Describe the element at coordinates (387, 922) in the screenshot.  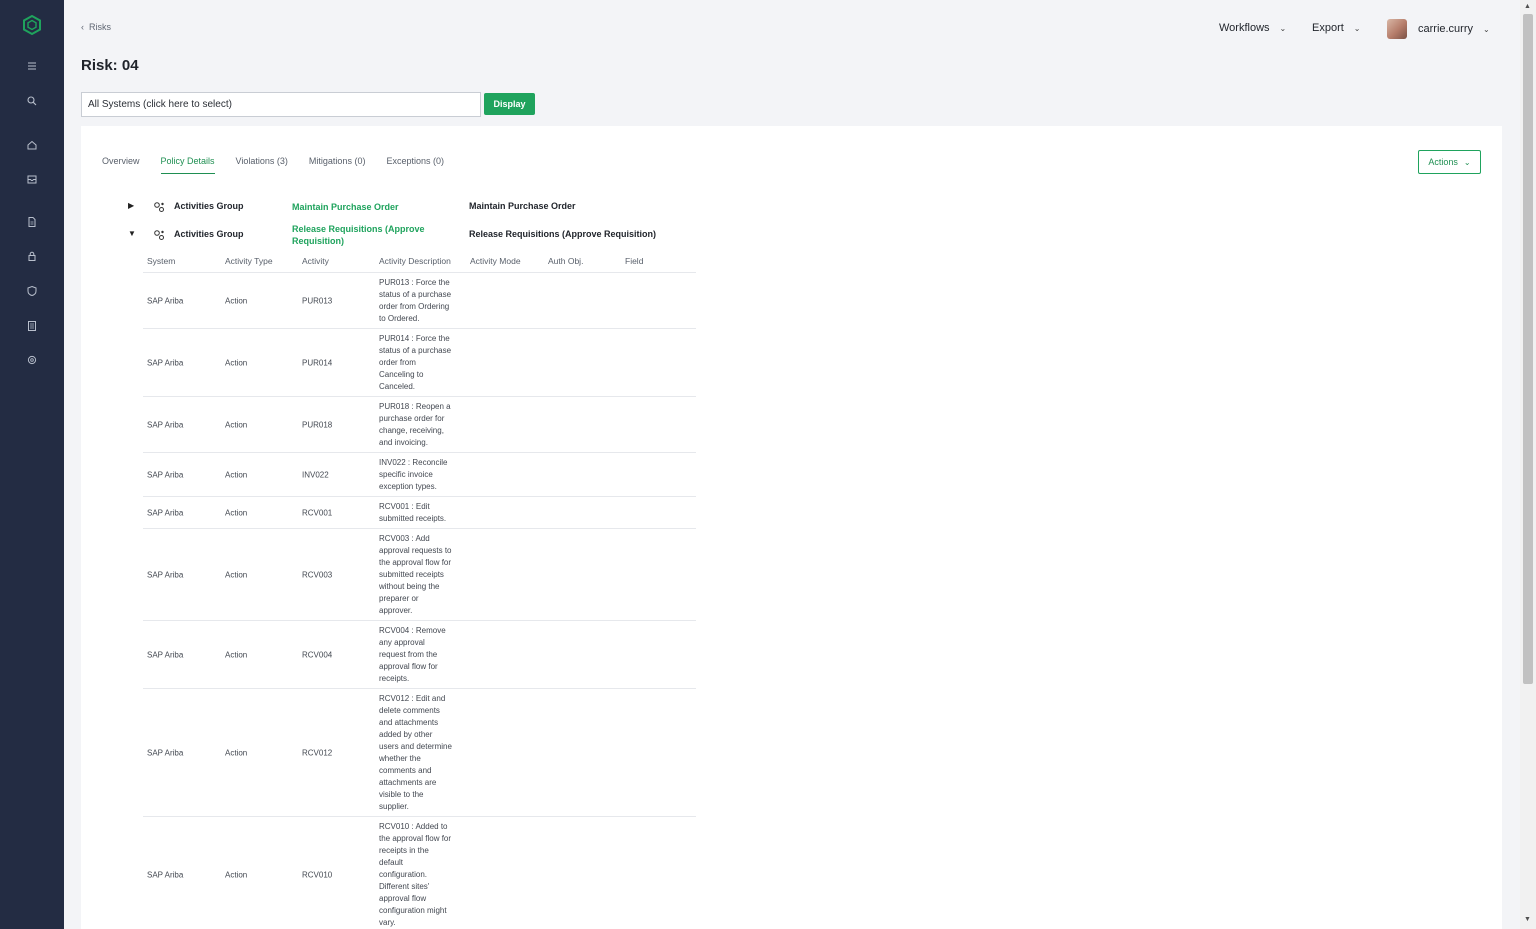
I see `description-line: vary.` at that location.